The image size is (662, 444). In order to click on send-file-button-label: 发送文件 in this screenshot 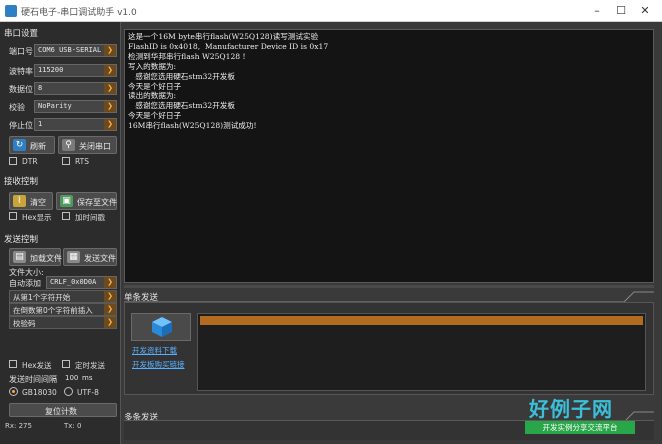, I will do `click(100, 258)`.